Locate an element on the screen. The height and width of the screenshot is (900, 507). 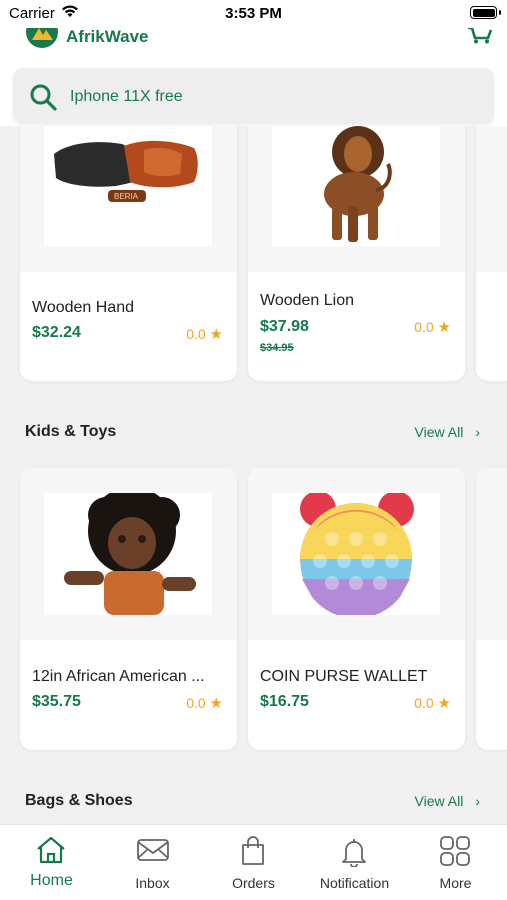
product-price: $35.75 is located at coordinates (56, 701).